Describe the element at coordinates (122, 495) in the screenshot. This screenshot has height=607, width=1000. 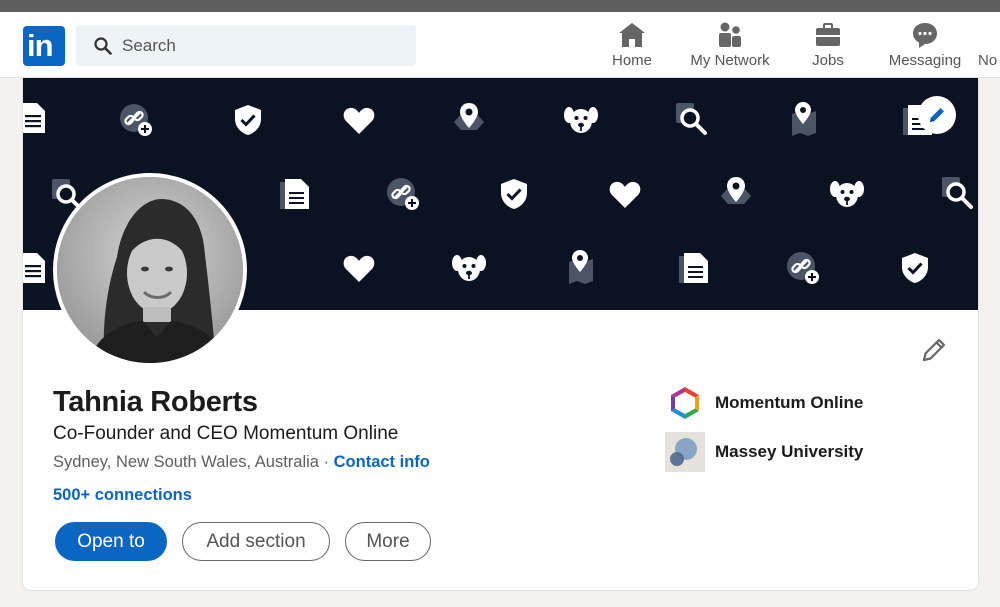
I see `connections-link: 500+ connections` at that location.